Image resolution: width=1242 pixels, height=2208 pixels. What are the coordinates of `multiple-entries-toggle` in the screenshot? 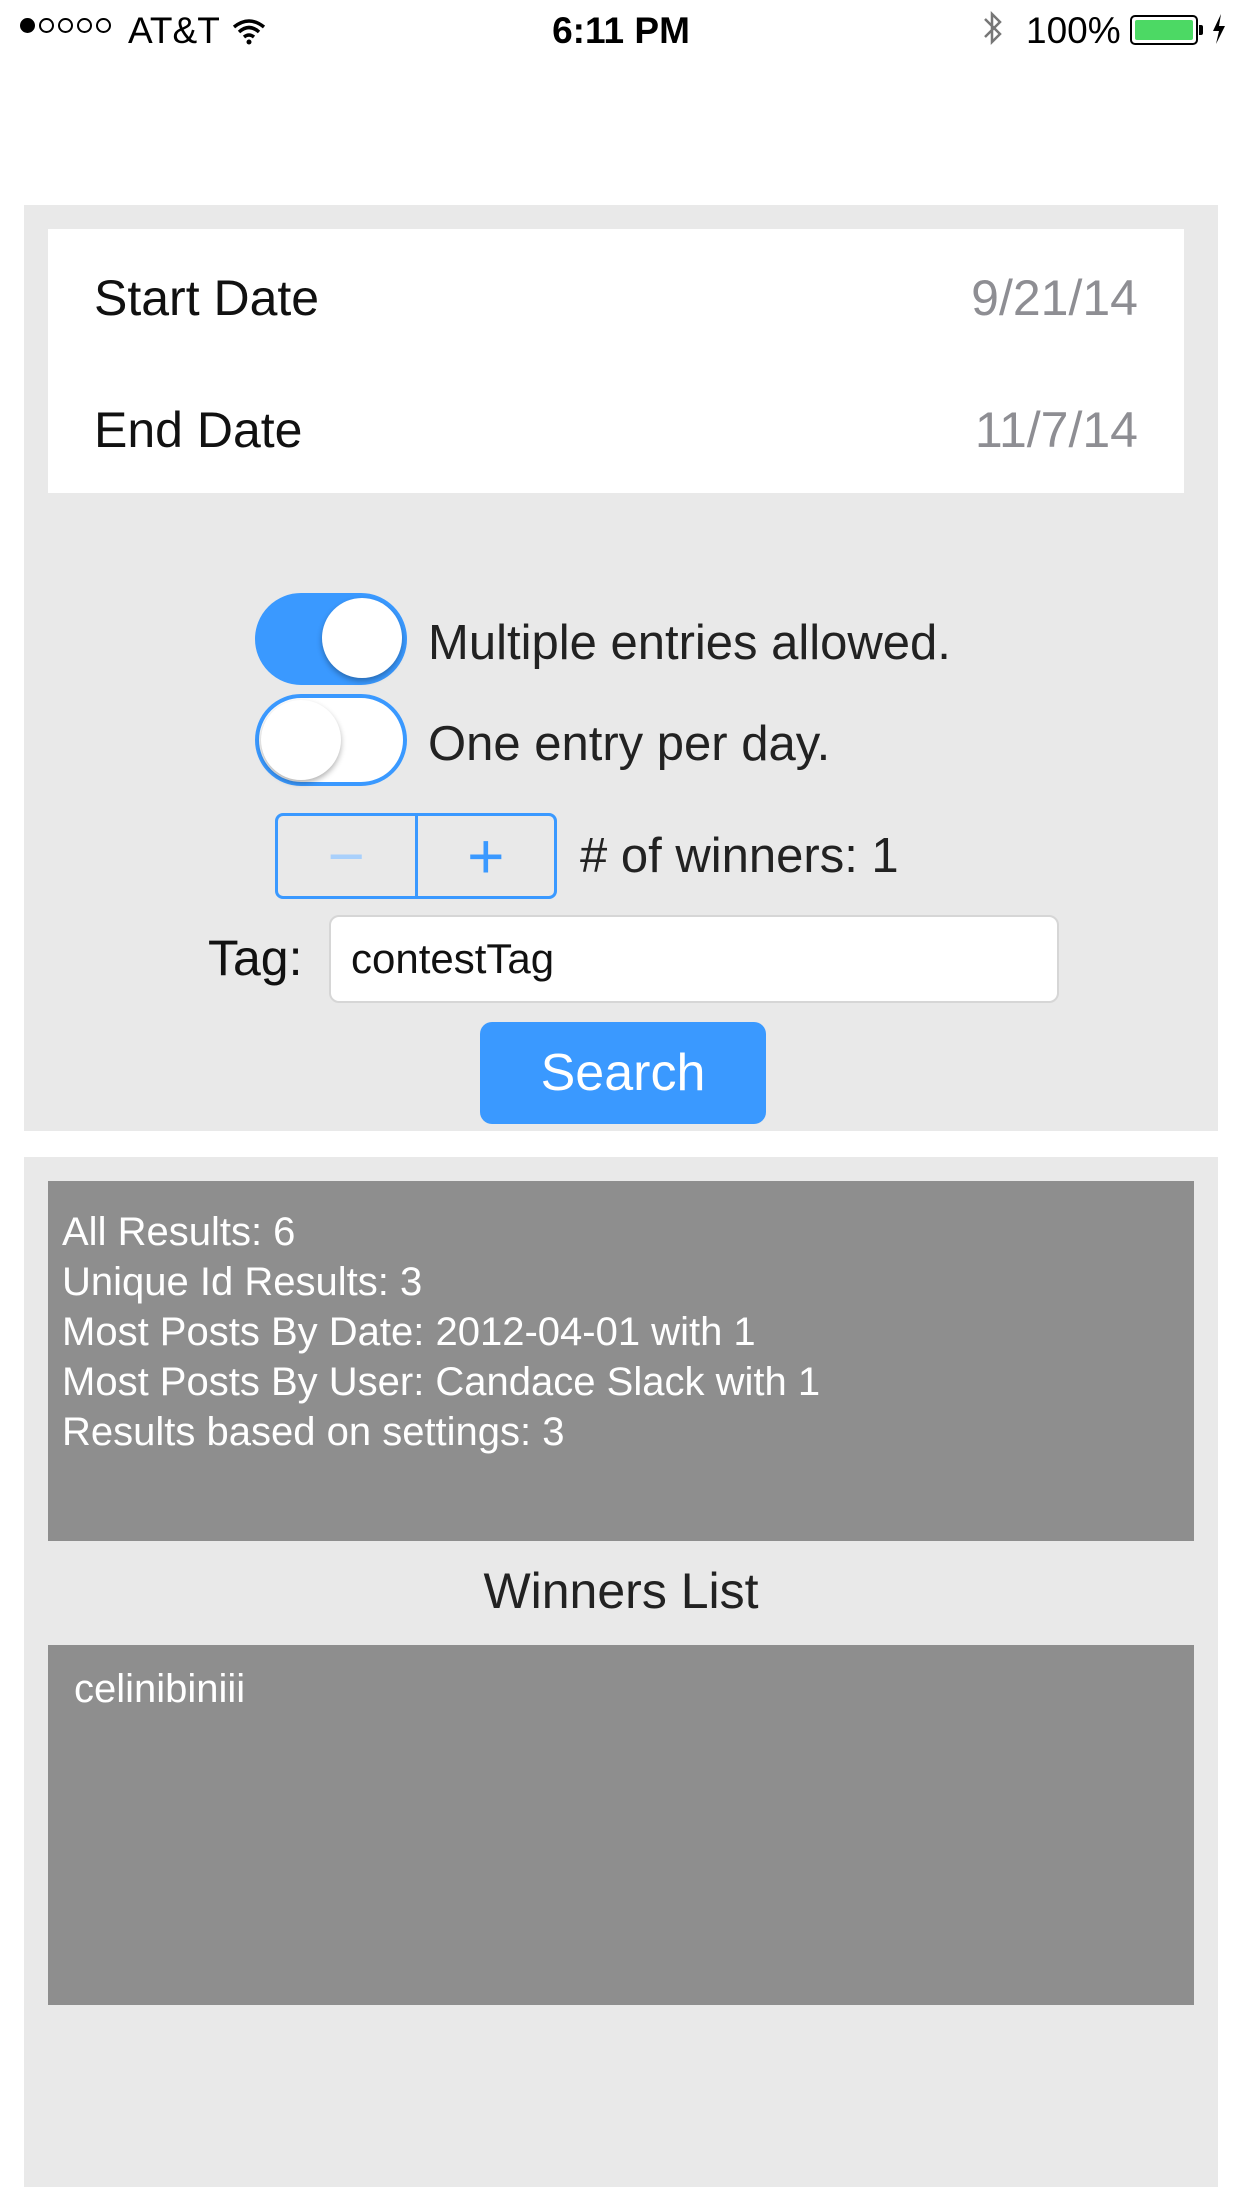 It's located at (331, 639).